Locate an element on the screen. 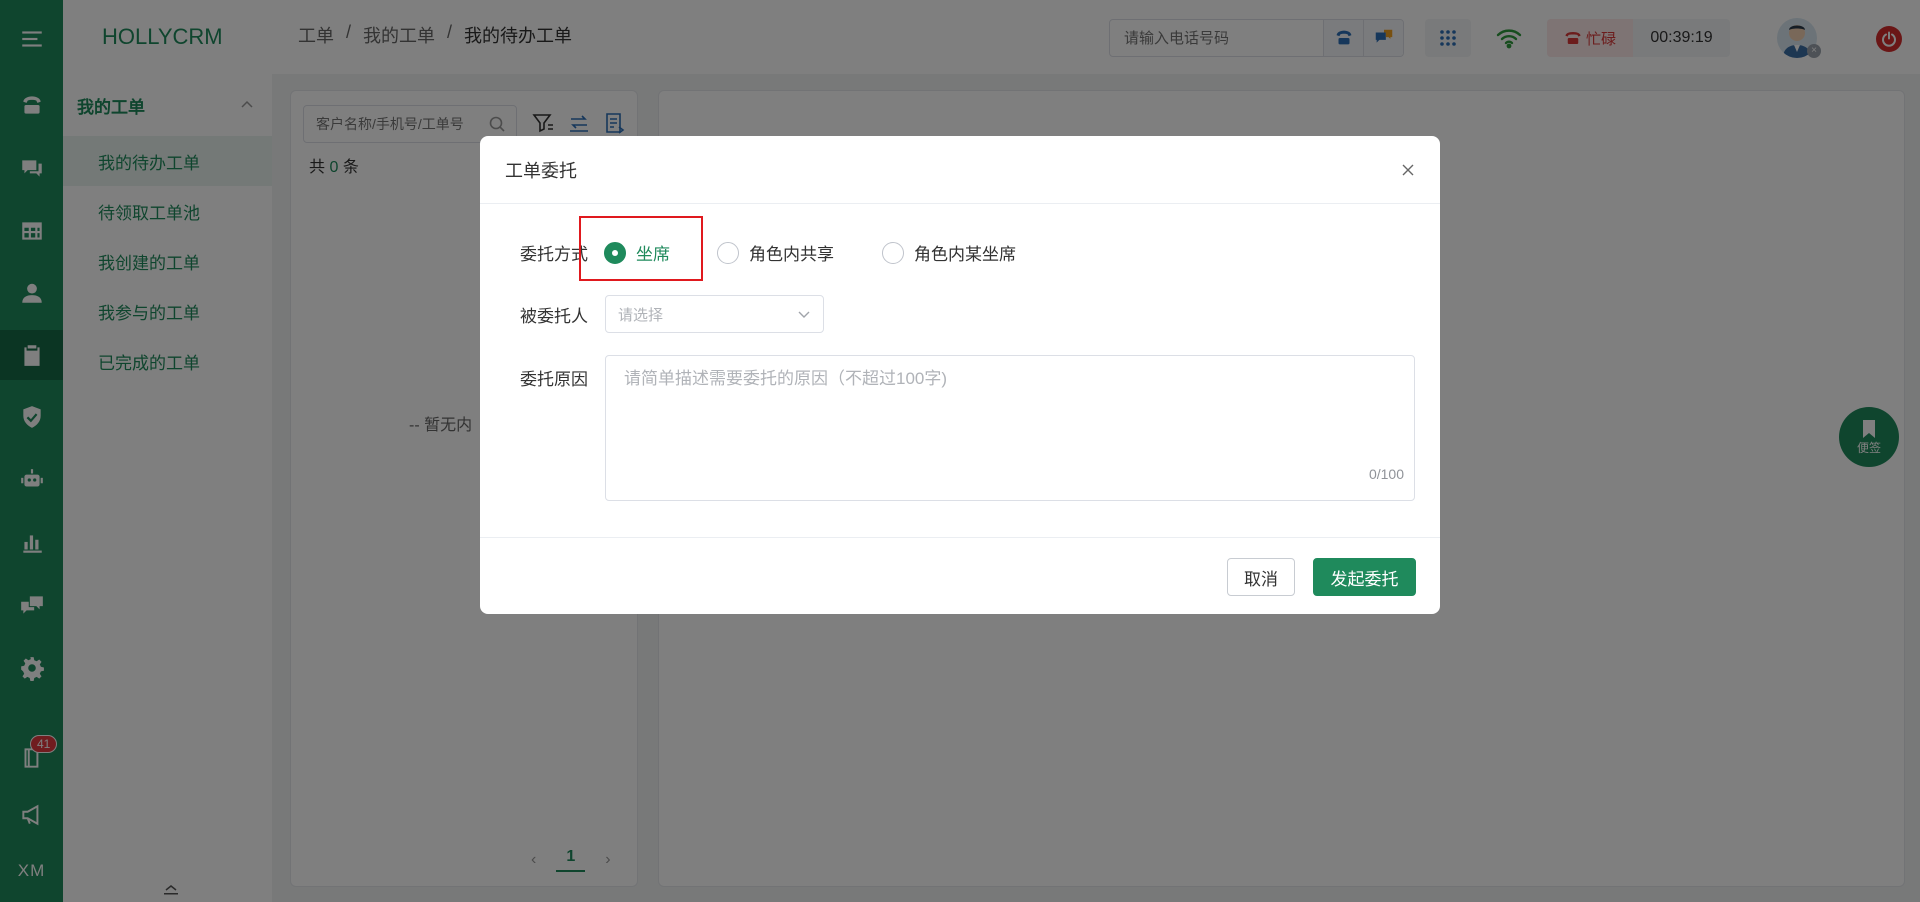 This screenshot has height=902, width=1920. assignee-label: 被委托人 is located at coordinates (554, 316).